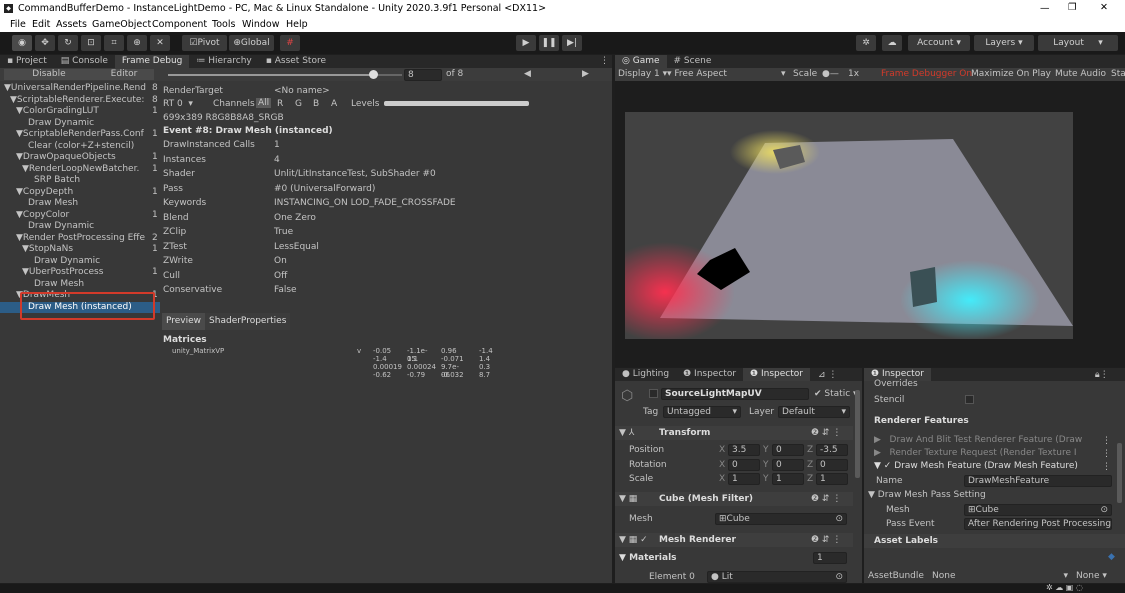 The width and height of the screenshot is (1125, 593). Describe the element at coordinates (653, 393) in the screenshot. I see `active-checkbox` at that location.